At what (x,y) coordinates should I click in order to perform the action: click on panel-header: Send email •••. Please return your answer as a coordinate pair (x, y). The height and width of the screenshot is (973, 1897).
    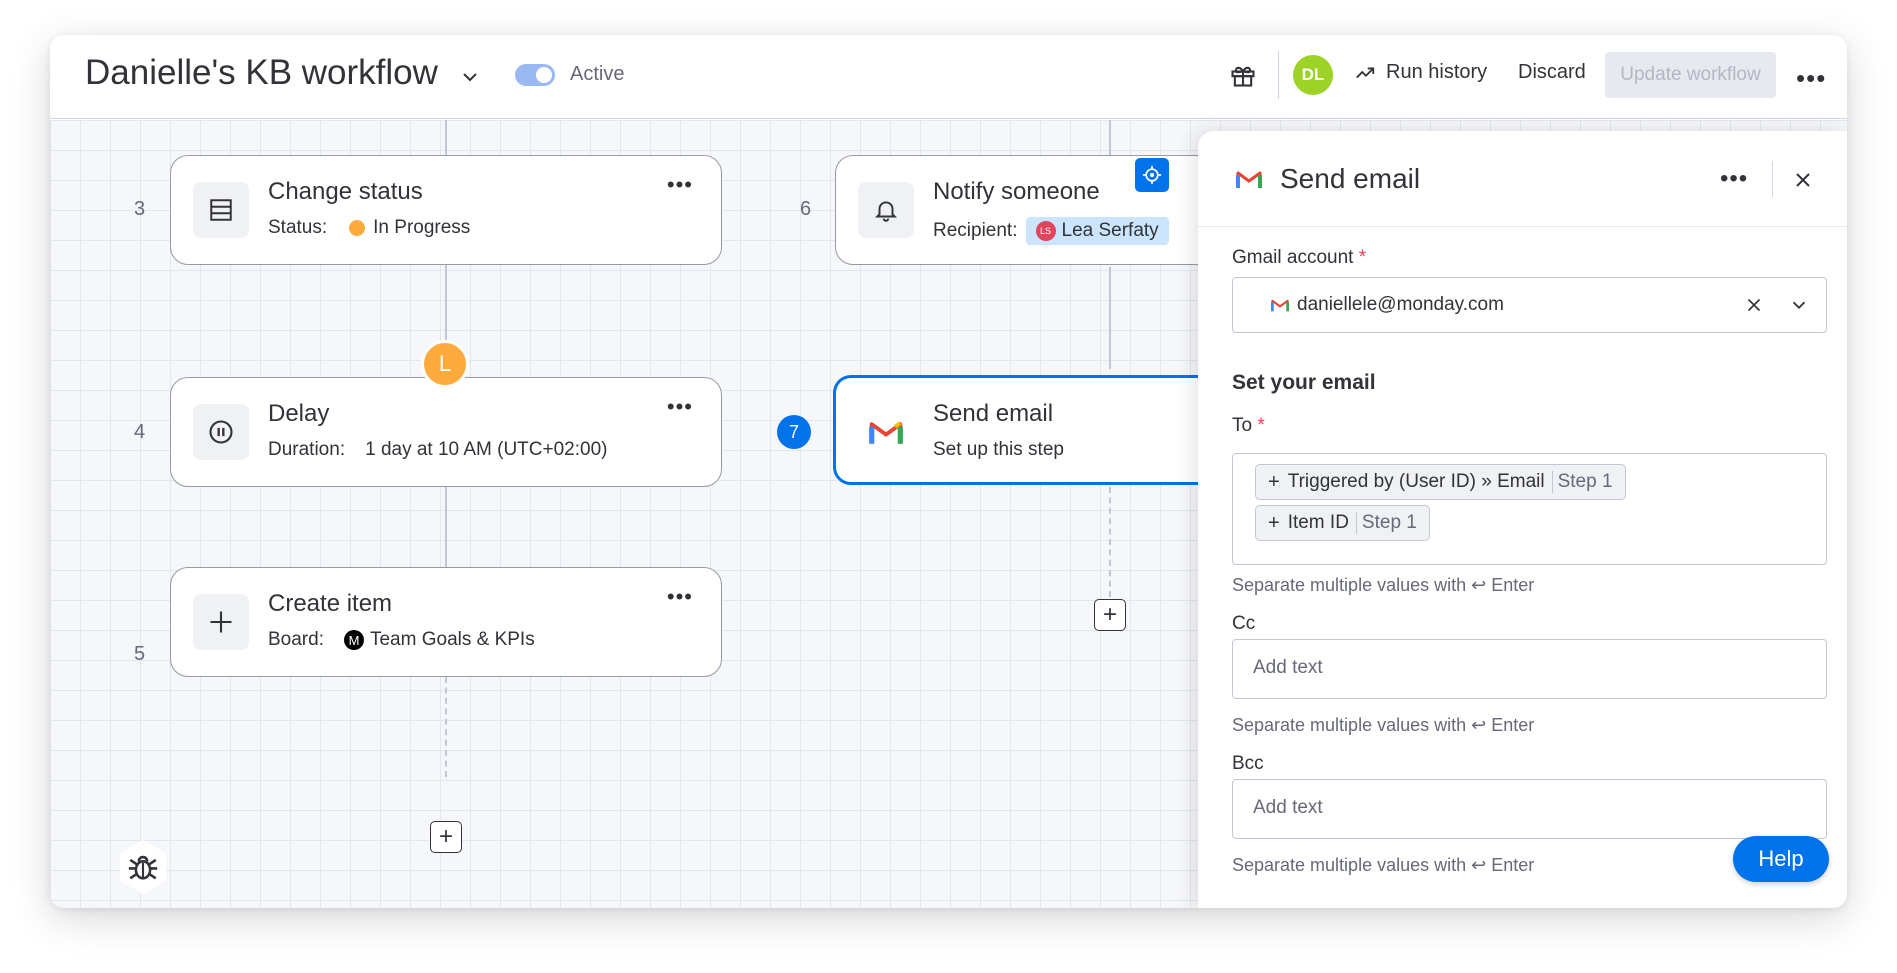
    Looking at the image, I should click on (1522, 179).